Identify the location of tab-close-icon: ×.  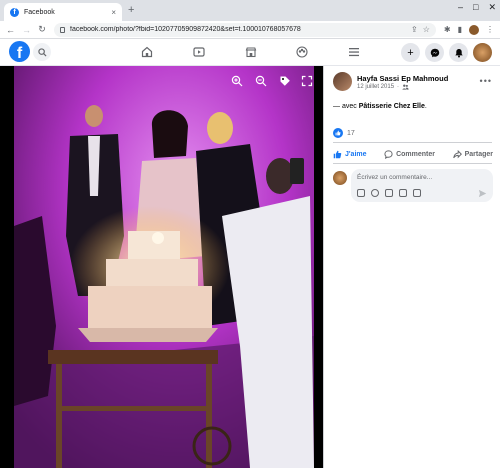
(113, 12).